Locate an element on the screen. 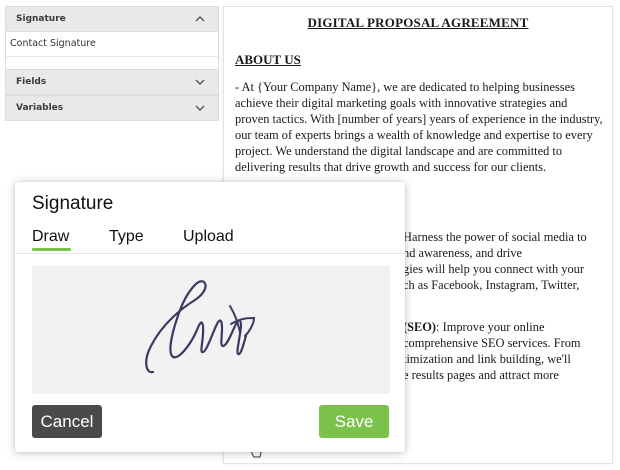  seo-bold-label: (SEO) is located at coordinates (420, 327).